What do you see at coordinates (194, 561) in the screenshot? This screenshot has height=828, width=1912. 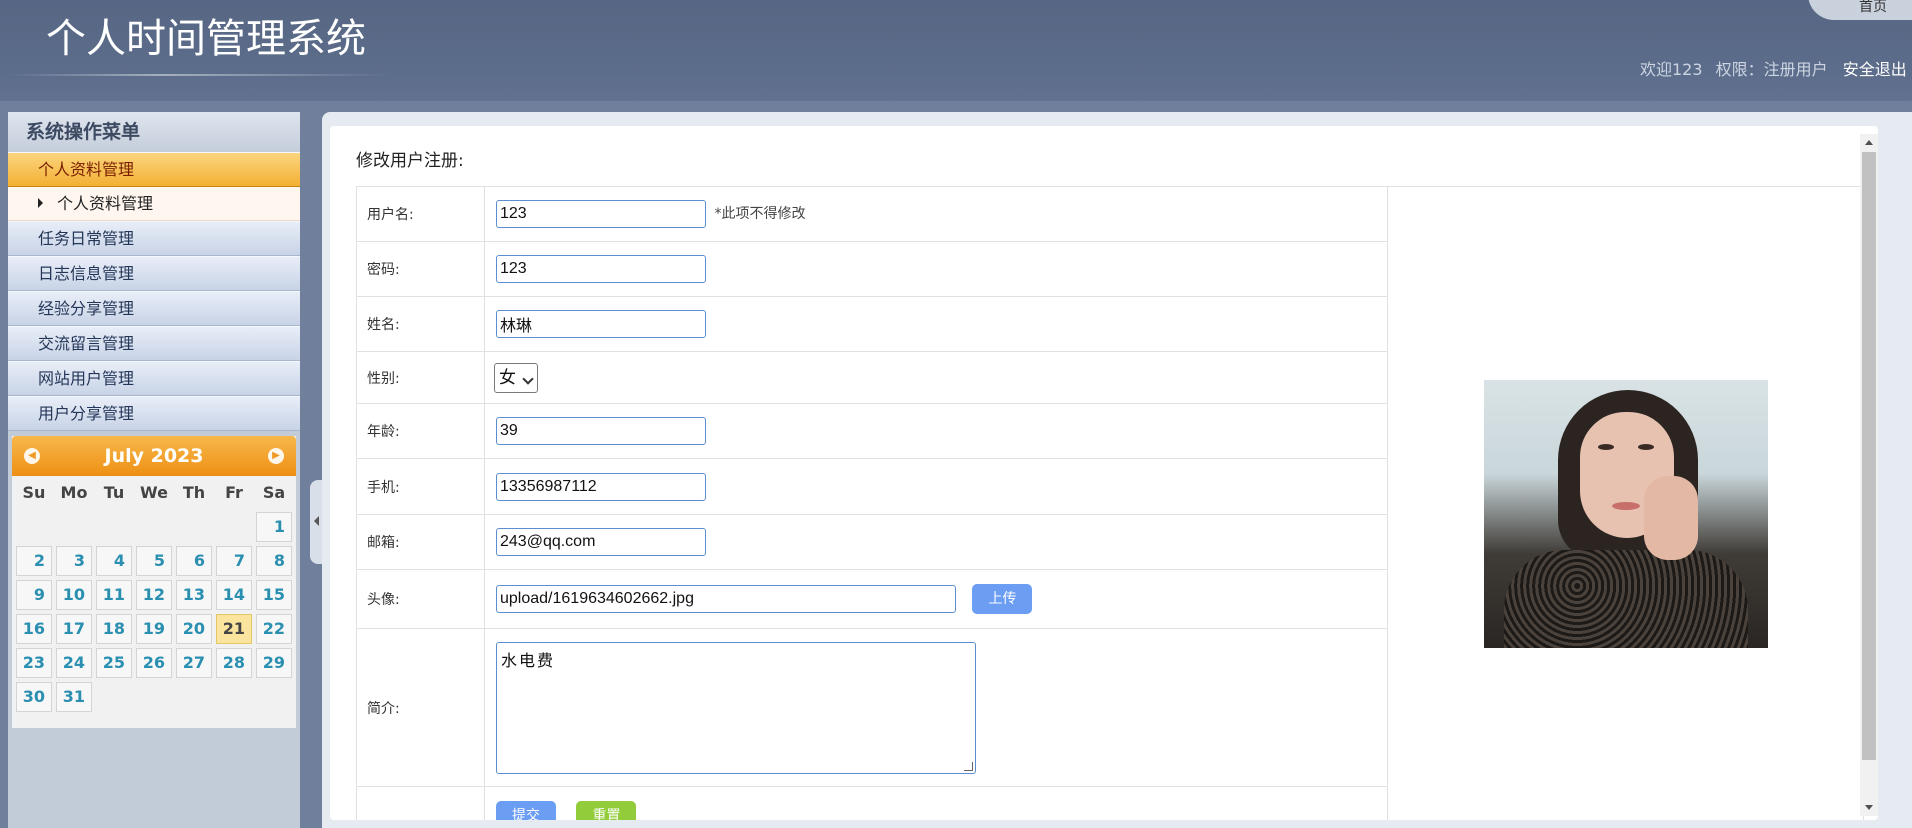 I see `calendar-day: 6` at bounding box center [194, 561].